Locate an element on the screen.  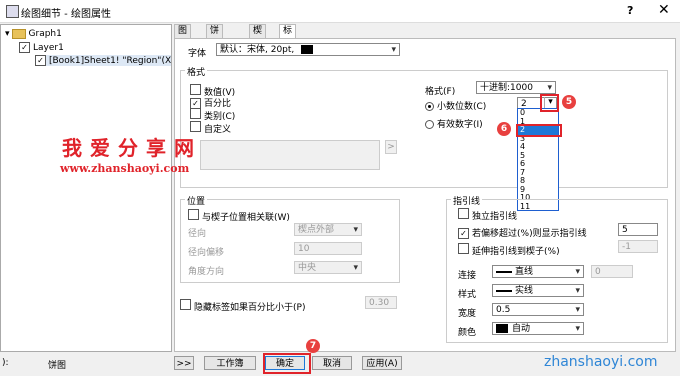
value-checkbox is located at coordinates (195, 89).